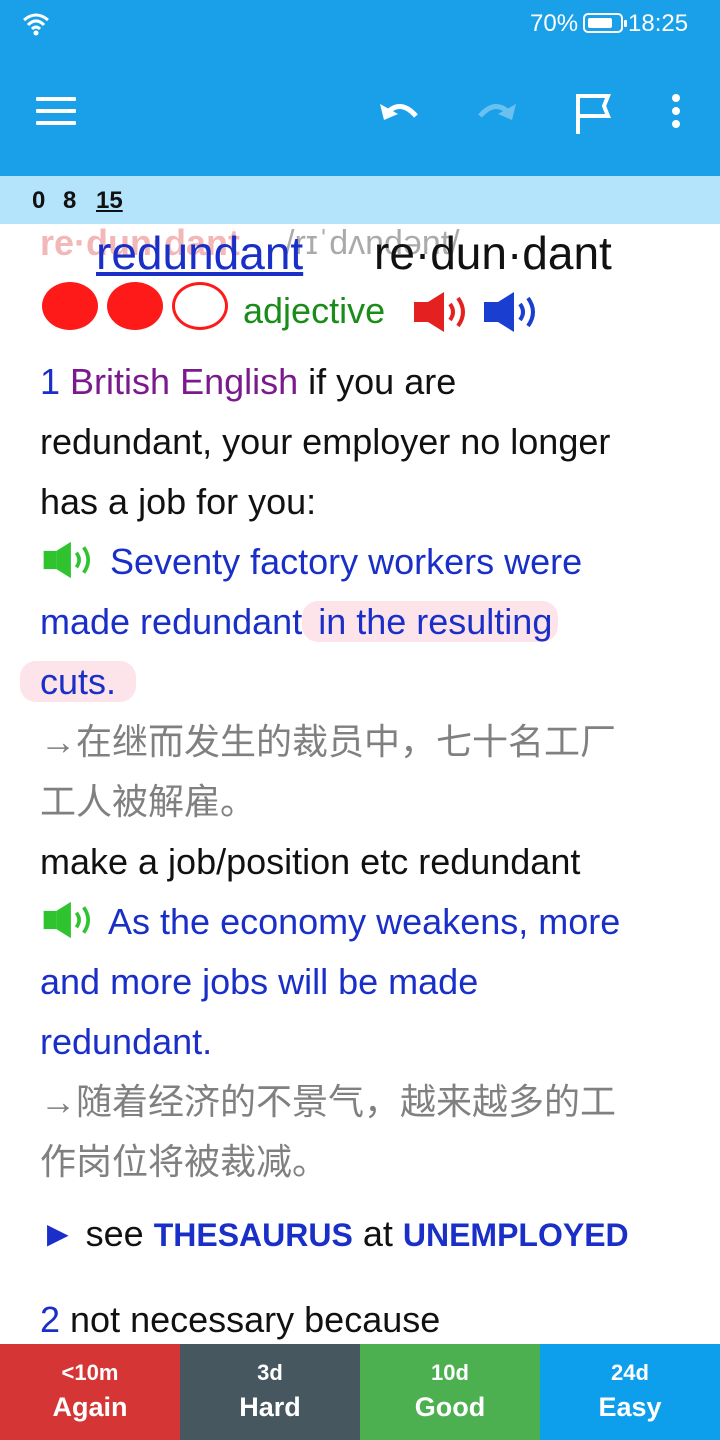  I want to click on definition-line: 1 British English if you are, so click(370, 382).